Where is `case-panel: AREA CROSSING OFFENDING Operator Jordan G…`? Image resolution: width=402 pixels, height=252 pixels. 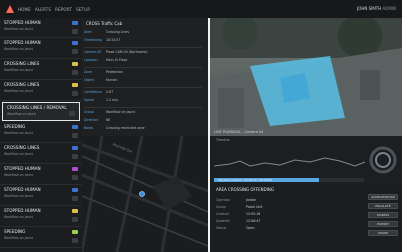 case-panel: AREA CROSSING OFFENDING Operator Jordan G… is located at coordinates (305, 218).